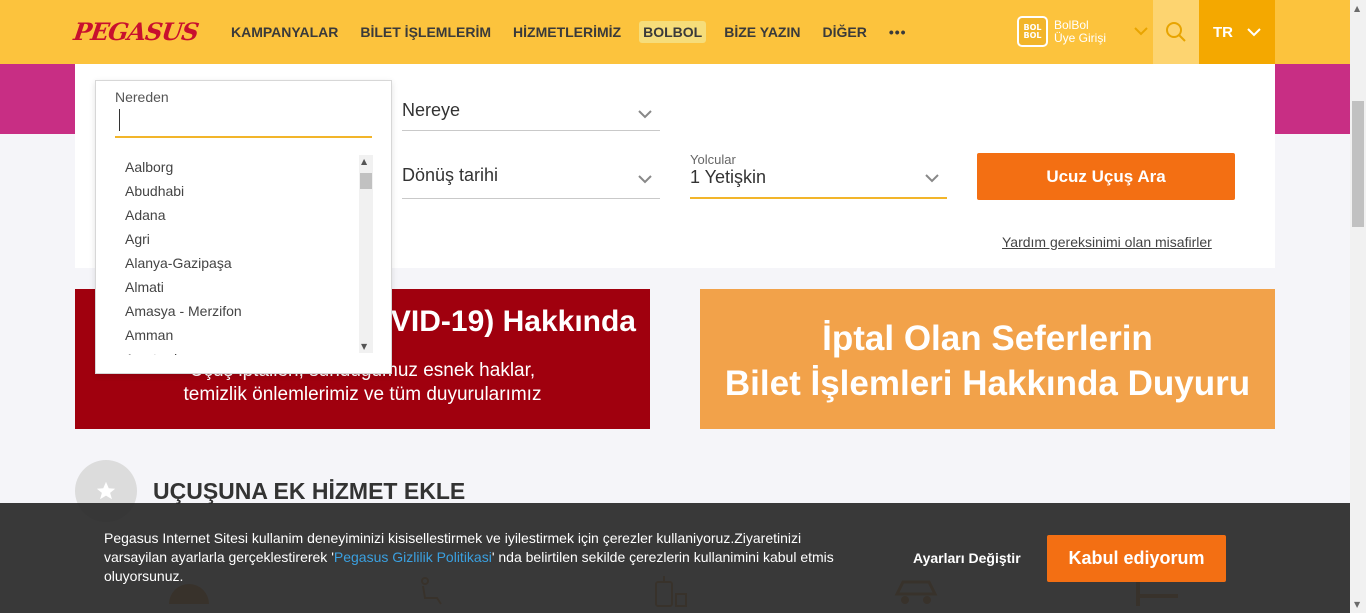 The image size is (1366, 613). I want to click on origin-option: Amasya - Merzifon, so click(244, 311).